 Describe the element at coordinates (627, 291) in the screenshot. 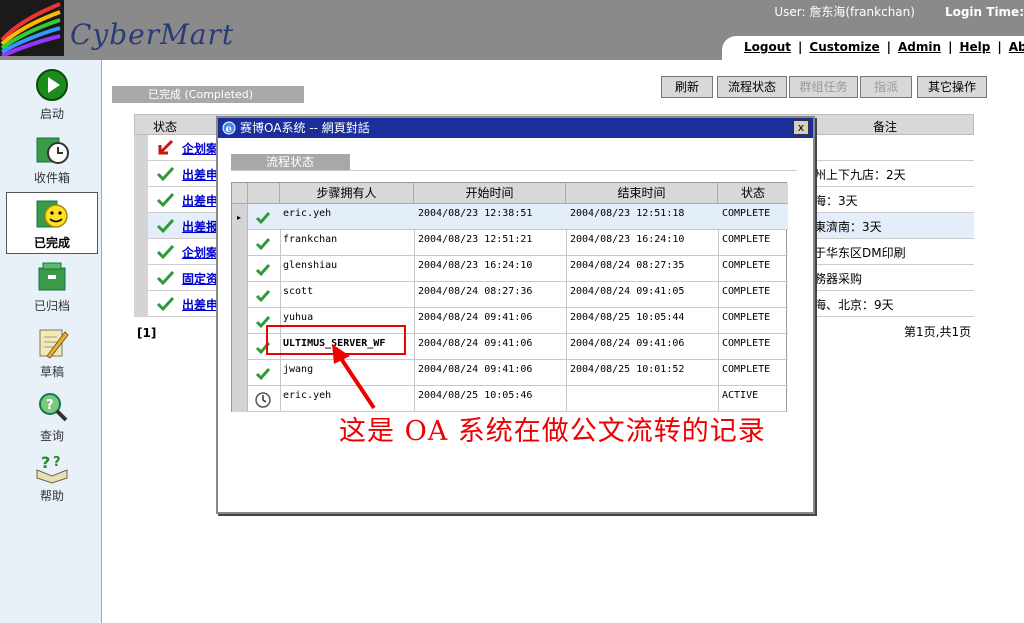

I see `step-end: 2004/08/24 09:41:05` at that location.